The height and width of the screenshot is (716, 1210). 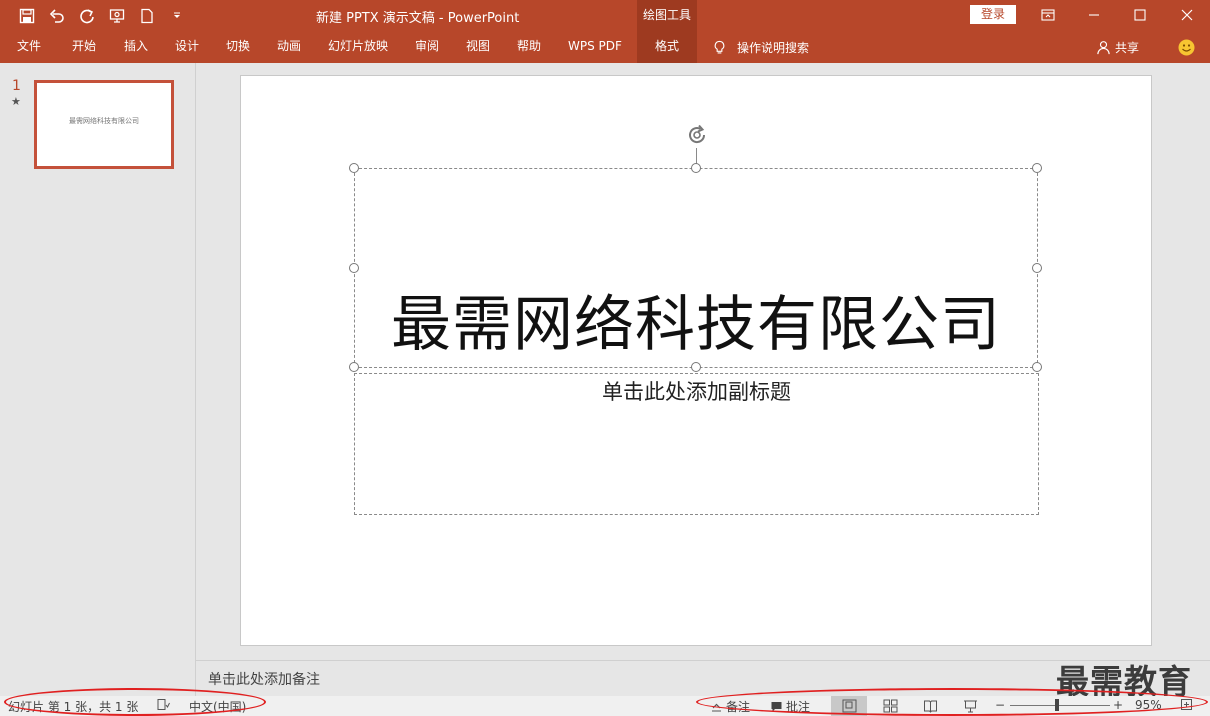 What do you see at coordinates (16, 86) in the screenshot?
I see `thumbnail-number: 1` at bounding box center [16, 86].